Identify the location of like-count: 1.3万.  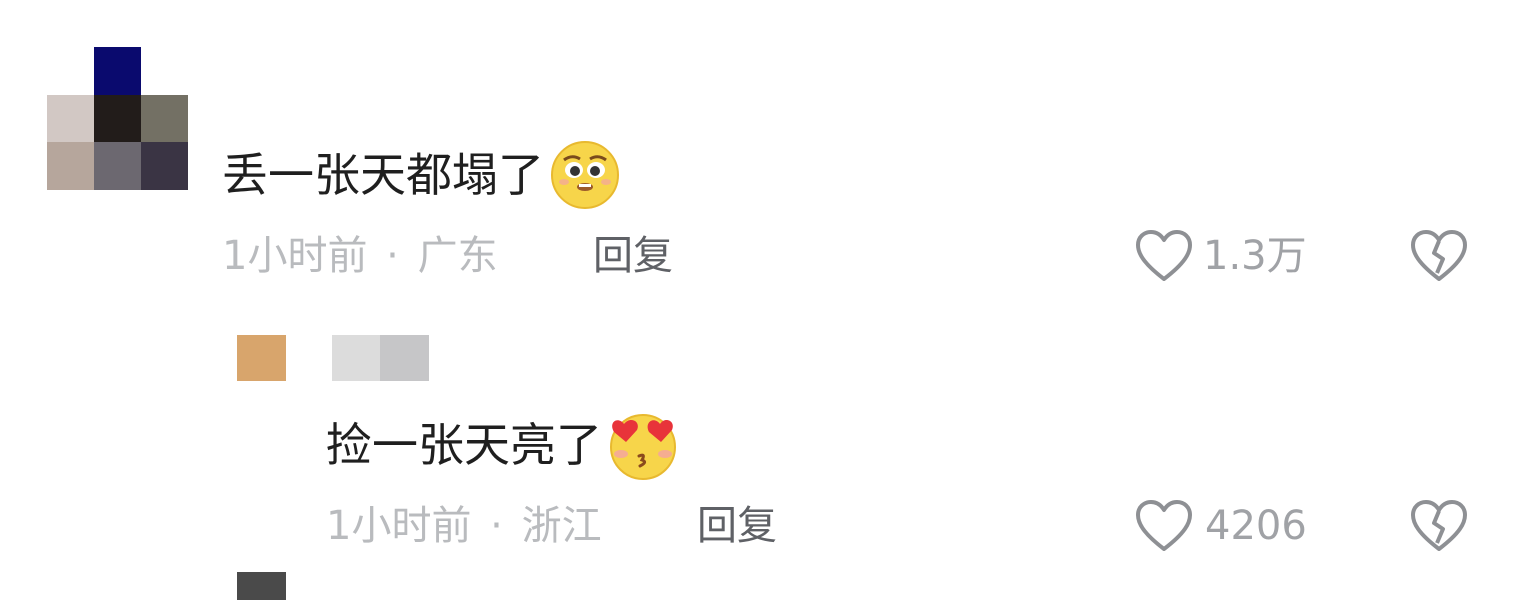
(1255, 256).